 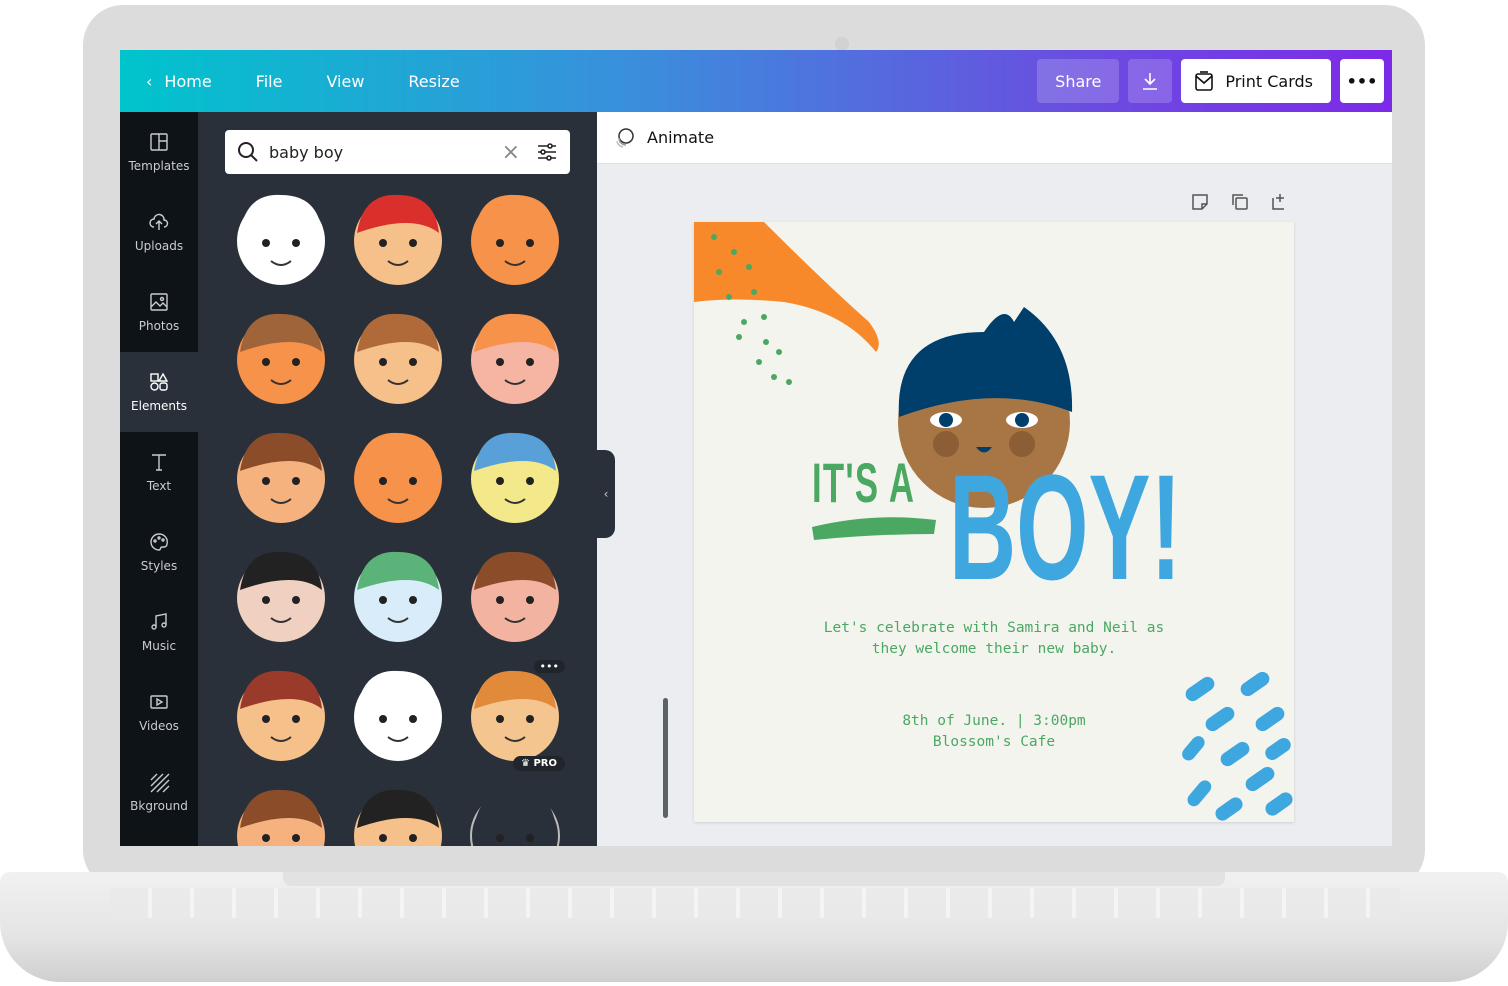 I want to click on editor-toolbar: Animate, so click(x=994, y=138).